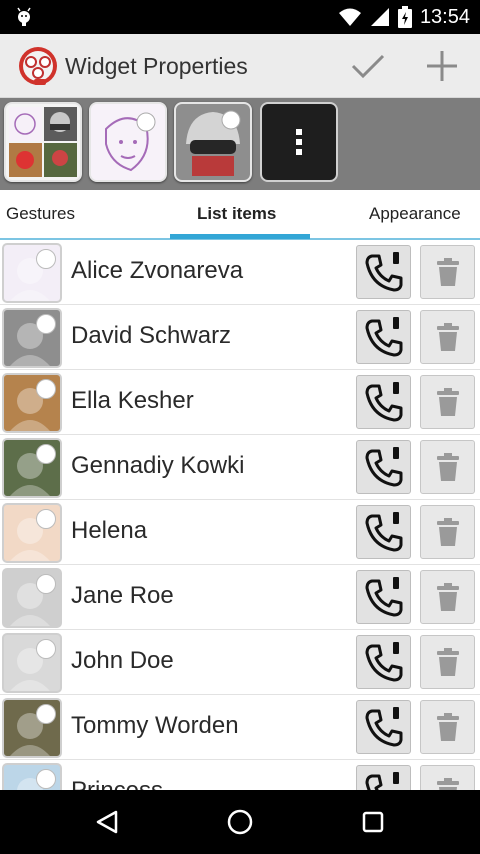  I want to click on navigation-bar, so click(240, 822).